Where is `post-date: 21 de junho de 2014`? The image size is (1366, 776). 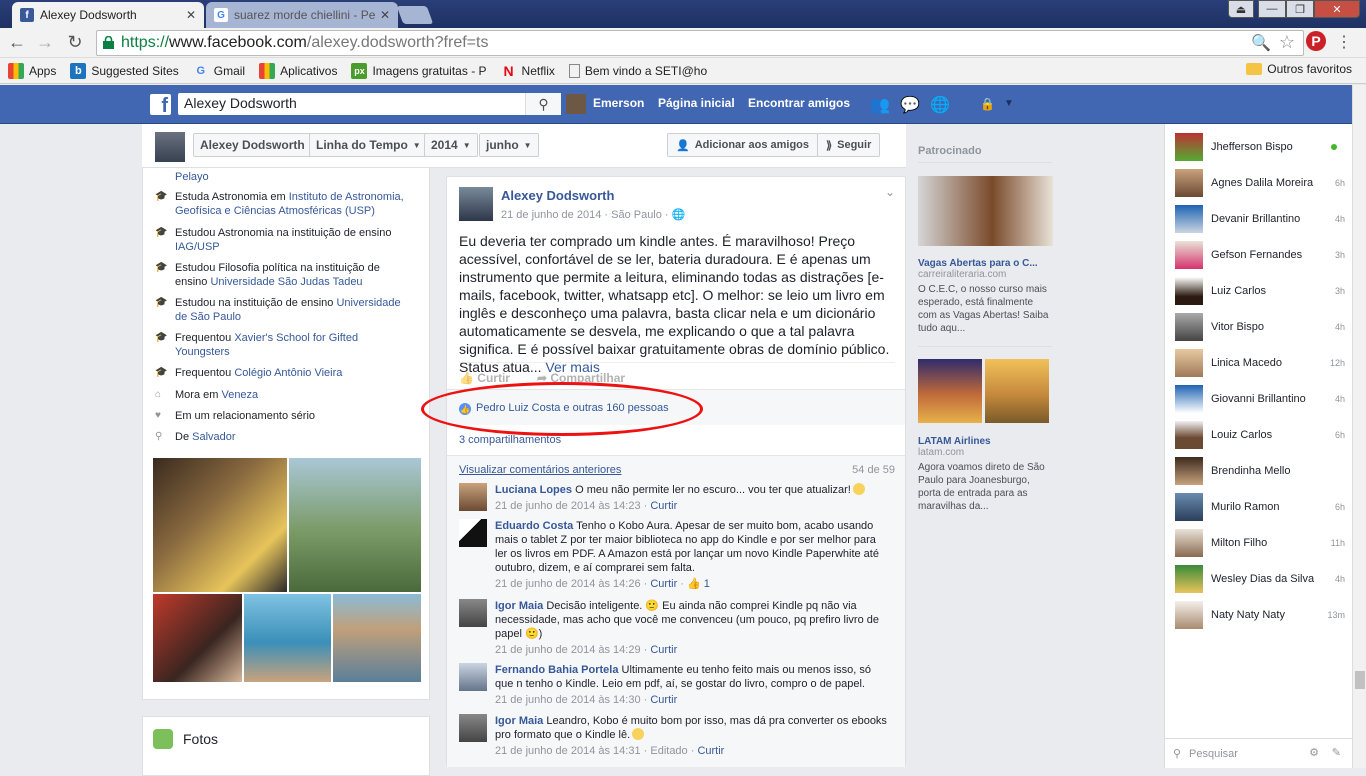
post-date: 21 de junho de 2014 is located at coordinates (551, 215).